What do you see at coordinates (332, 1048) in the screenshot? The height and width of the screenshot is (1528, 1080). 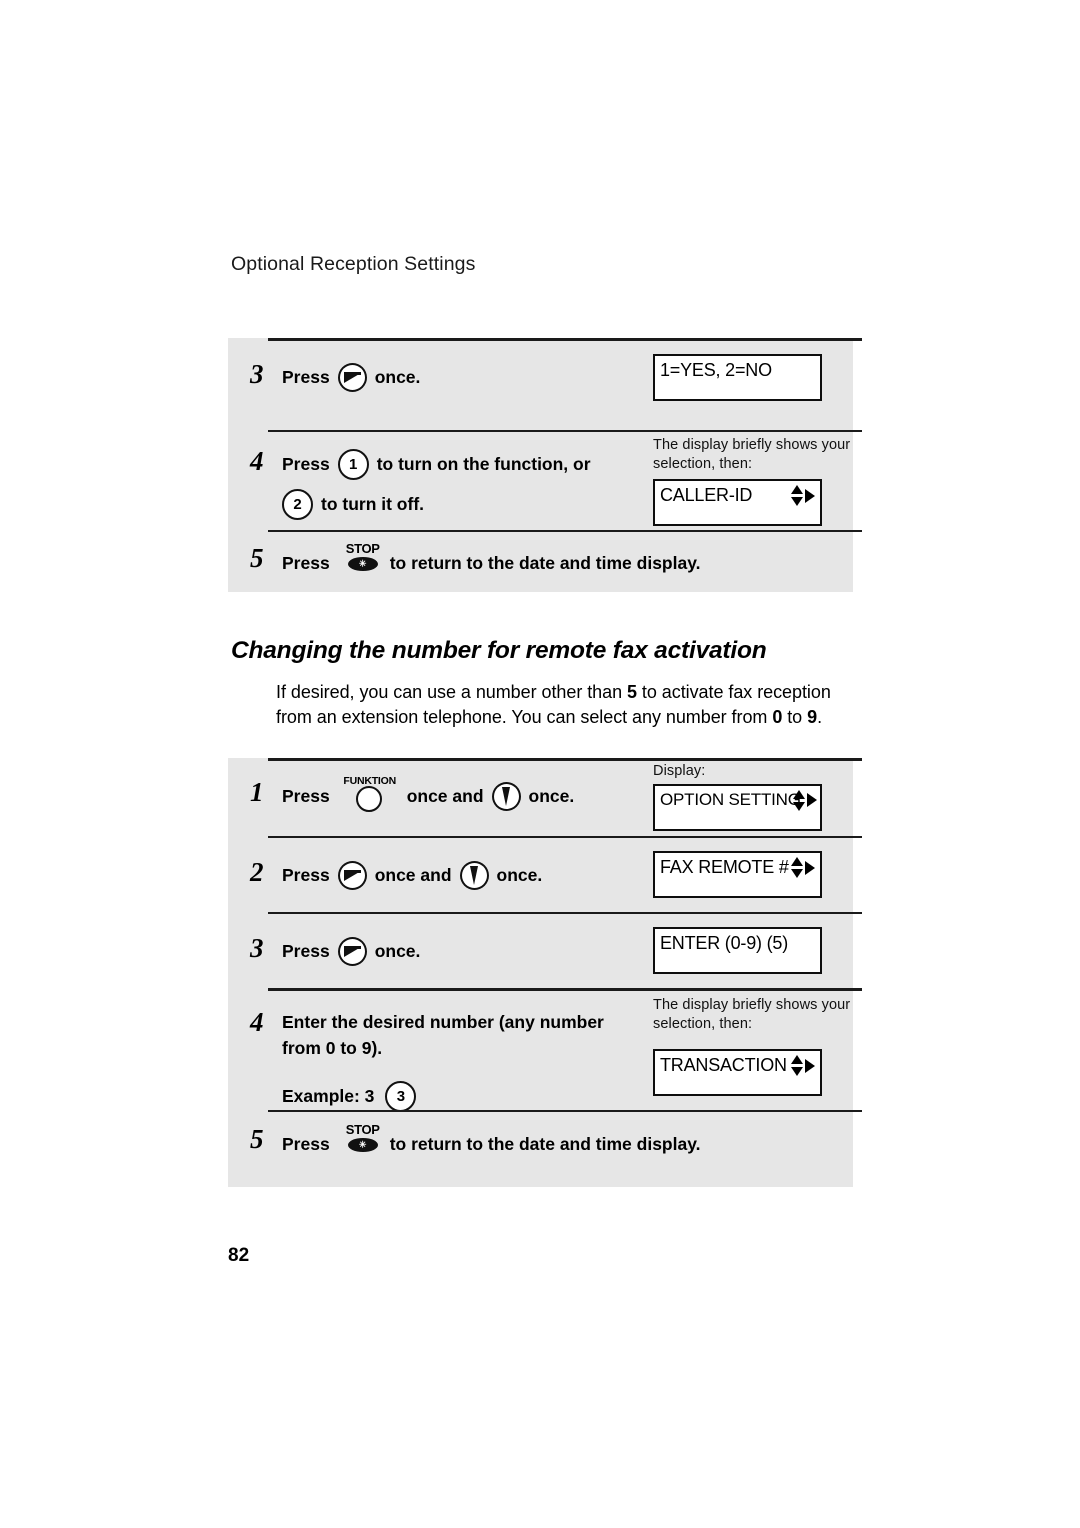 I see `step-instruction-line2: from 0 to 9).` at bounding box center [332, 1048].